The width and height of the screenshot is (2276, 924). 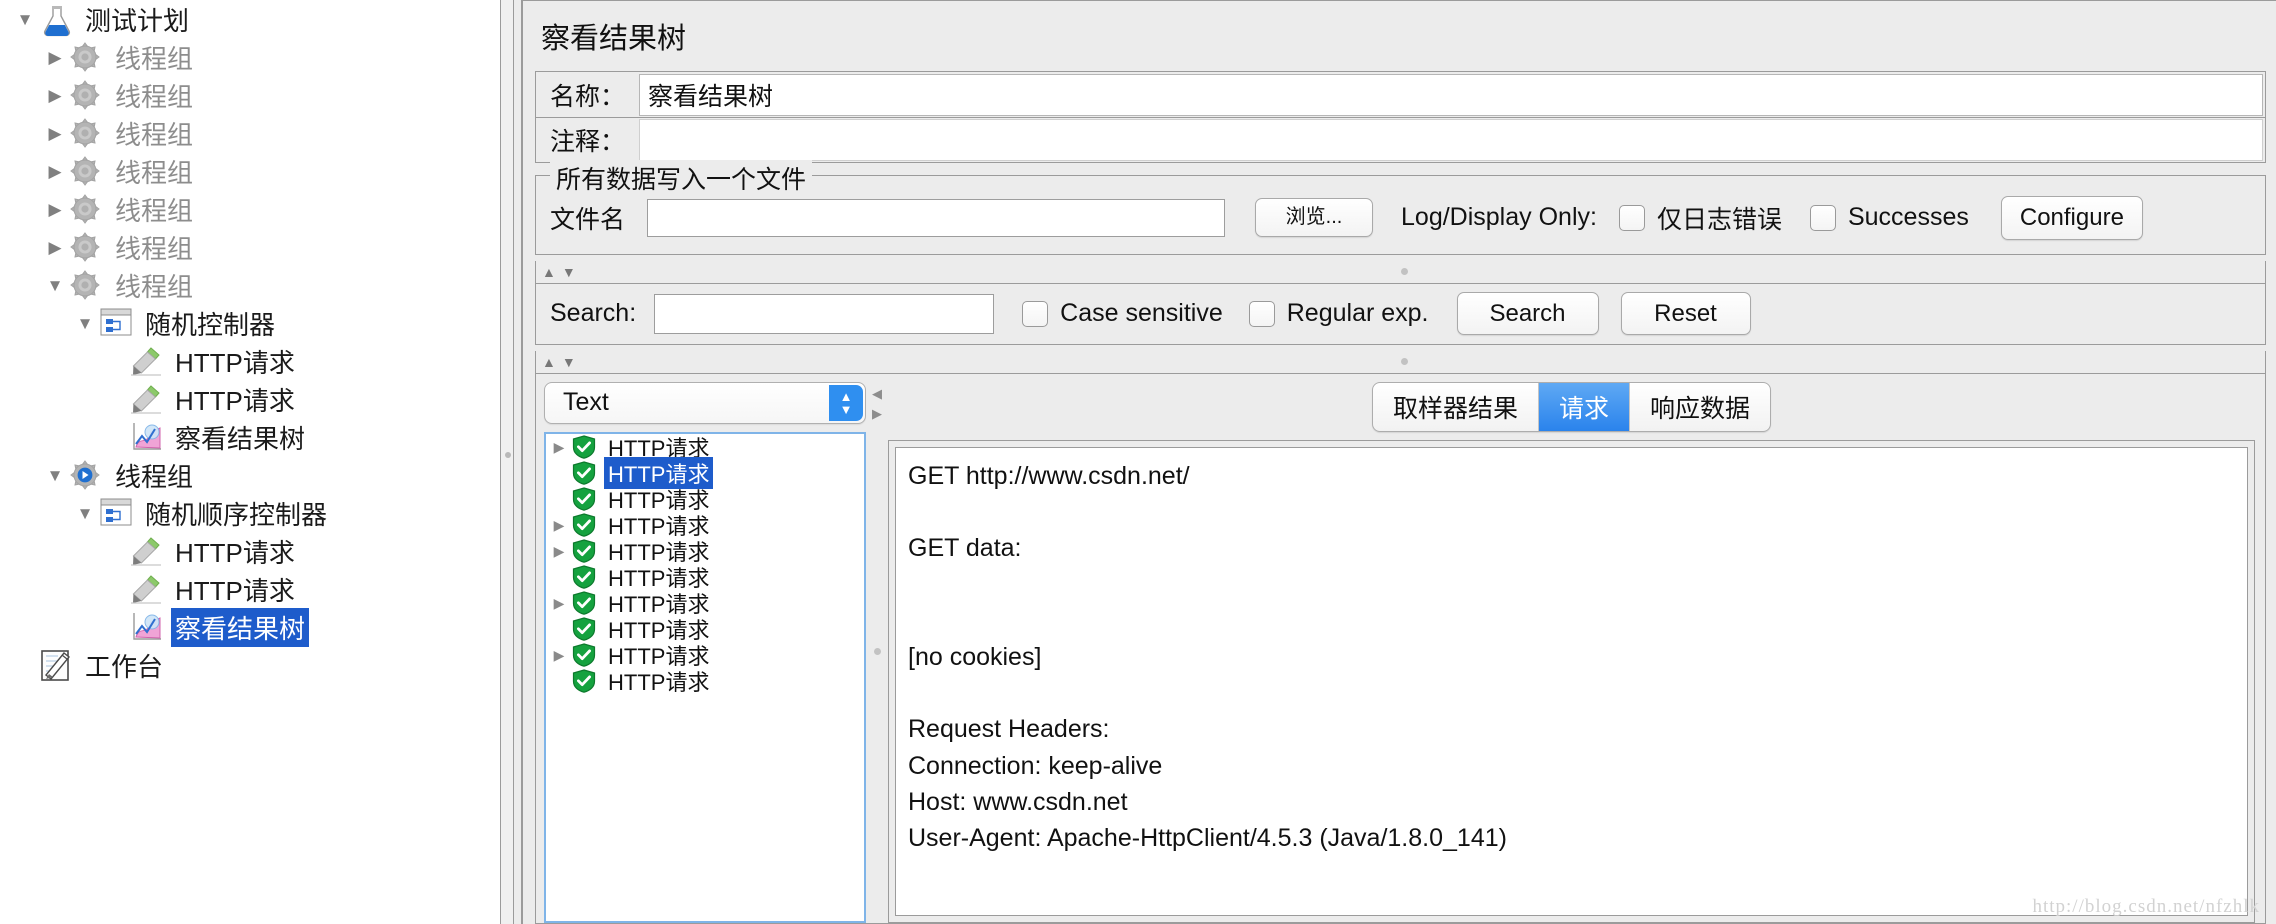 What do you see at coordinates (1451, 94) in the screenshot?
I see `name-input: 察看结果树` at bounding box center [1451, 94].